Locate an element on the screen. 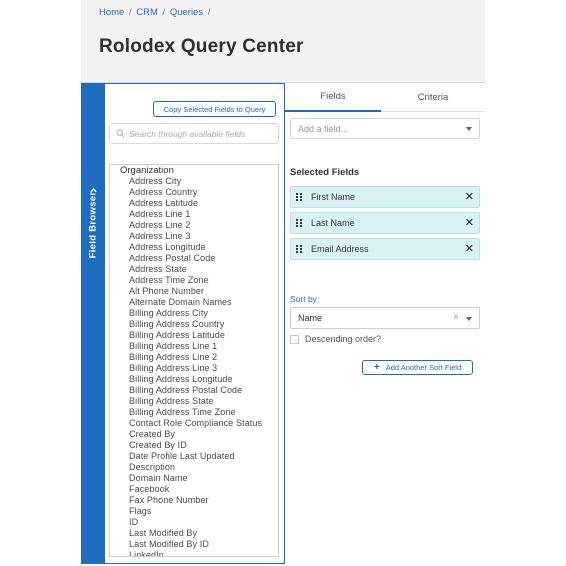 The width and height of the screenshot is (566, 566). add-another-sort-field-button: + Add Another Sort Field is located at coordinates (417, 367).